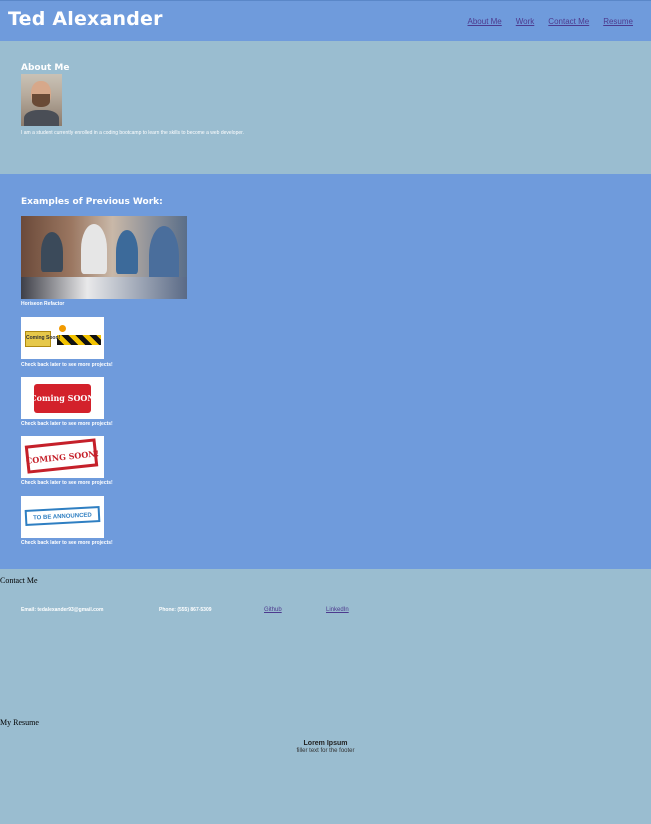  What do you see at coordinates (67, 365) in the screenshot?
I see `project-caption-2: Check back later to see more projects!` at bounding box center [67, 365].